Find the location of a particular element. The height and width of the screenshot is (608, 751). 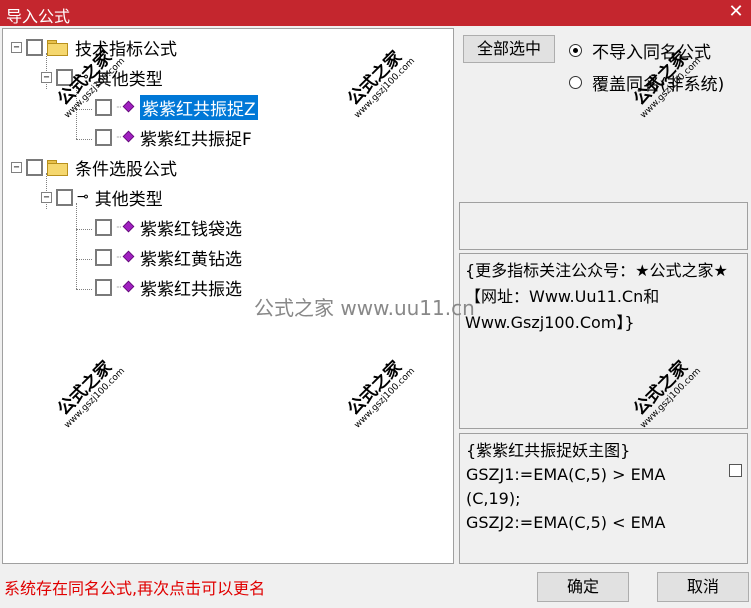

tree-node-label: 紫紫红钱袋选 is located at coordinates (191, 229).